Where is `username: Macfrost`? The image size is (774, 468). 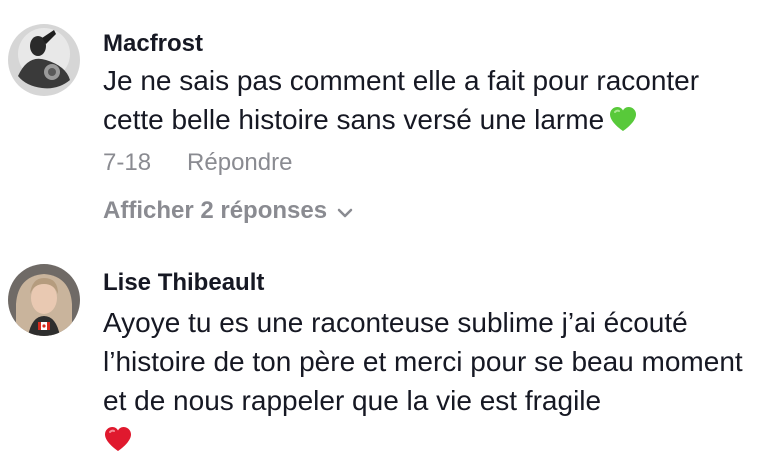
username: Macfrost is located at coordinates (153, 44).